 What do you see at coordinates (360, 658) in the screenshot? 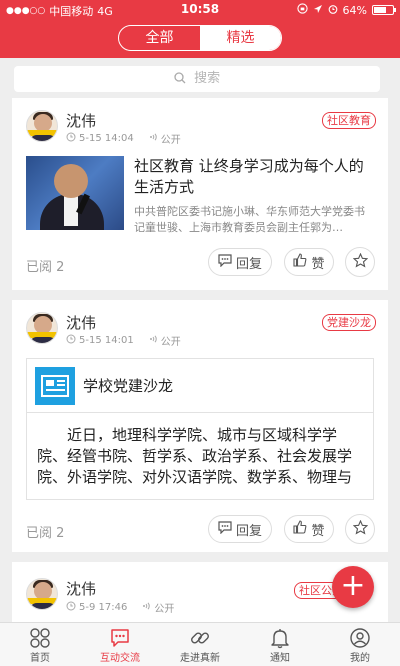
I see `tab-label: 我的` at bounding box center [360, 658].